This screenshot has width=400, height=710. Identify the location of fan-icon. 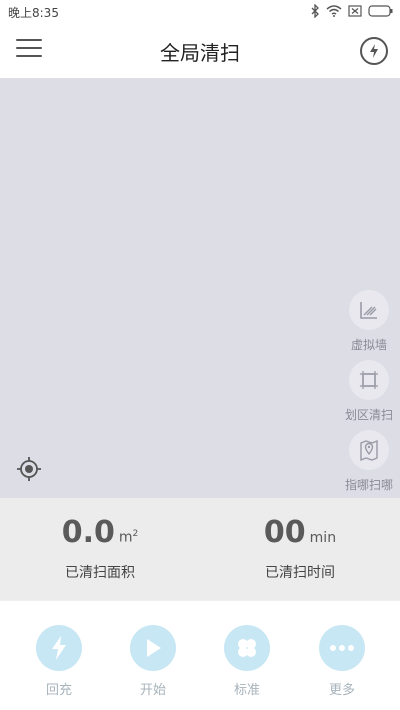
(247, 648).